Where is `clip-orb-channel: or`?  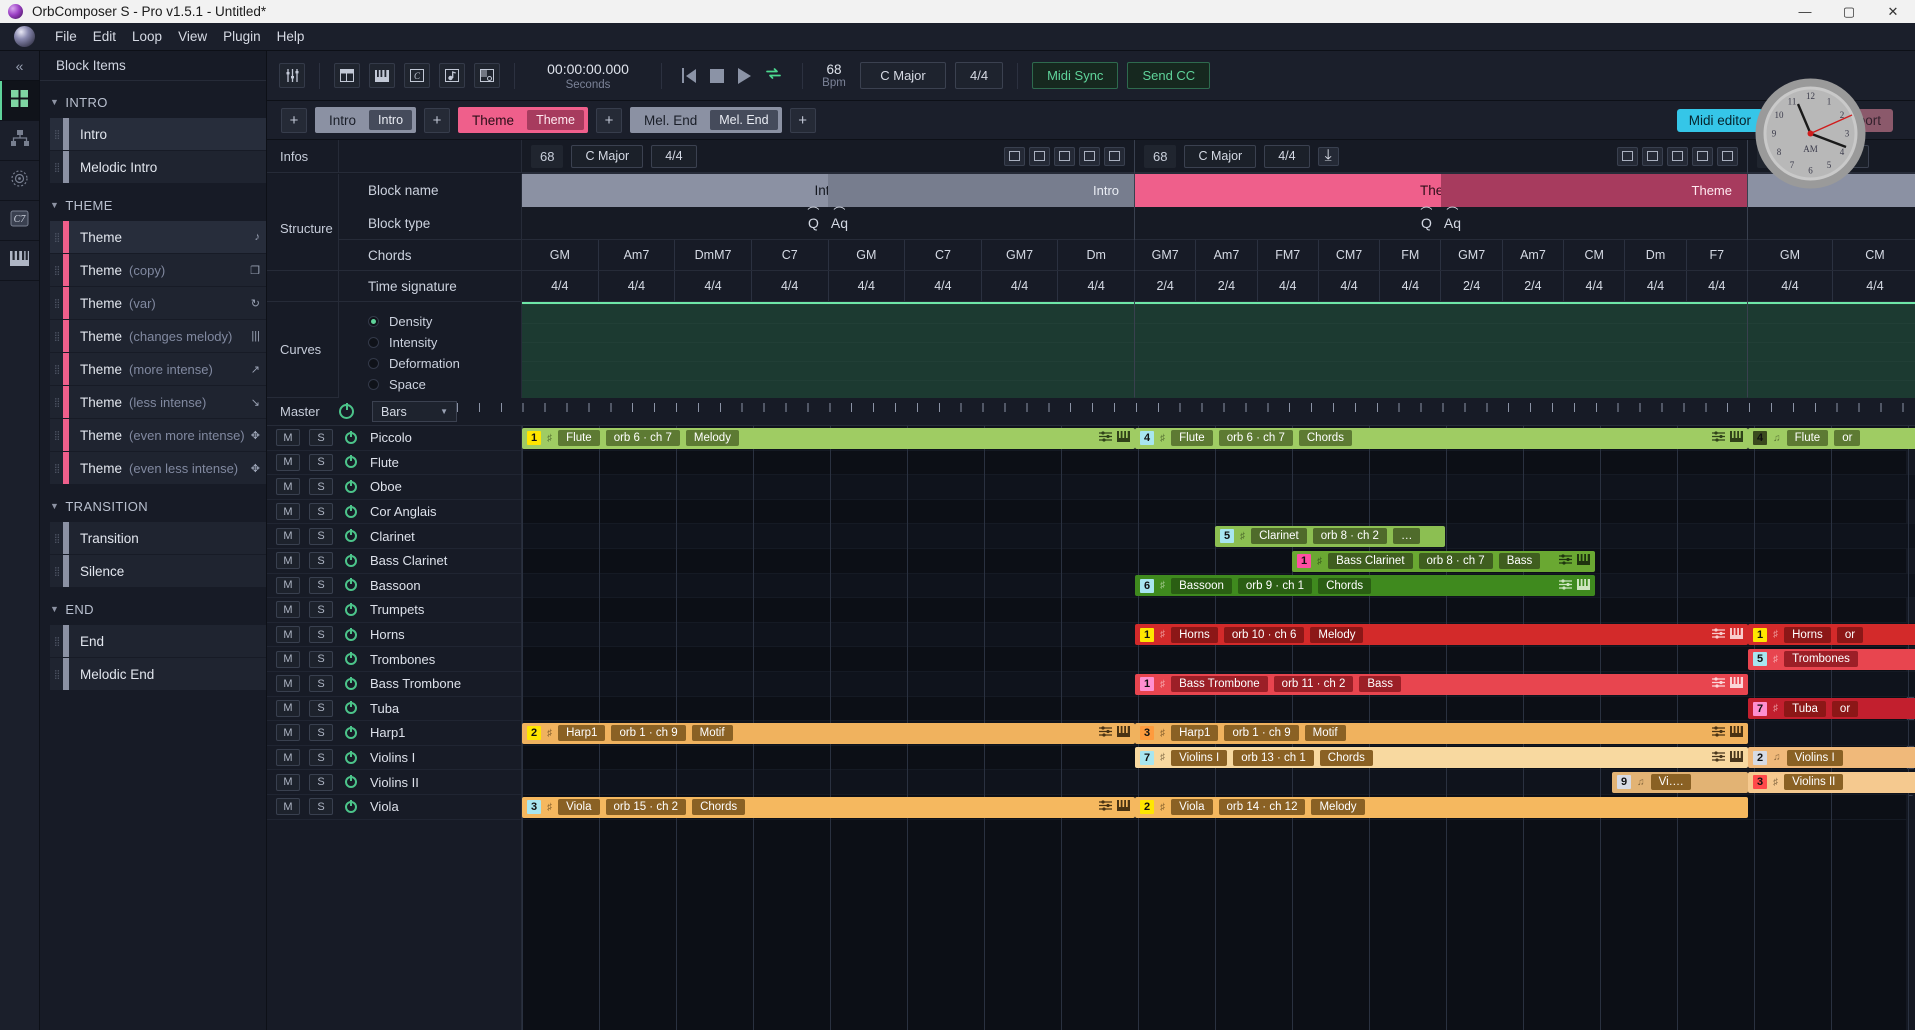
clip-orb-channel: or is located at coordinates (1845, 708).